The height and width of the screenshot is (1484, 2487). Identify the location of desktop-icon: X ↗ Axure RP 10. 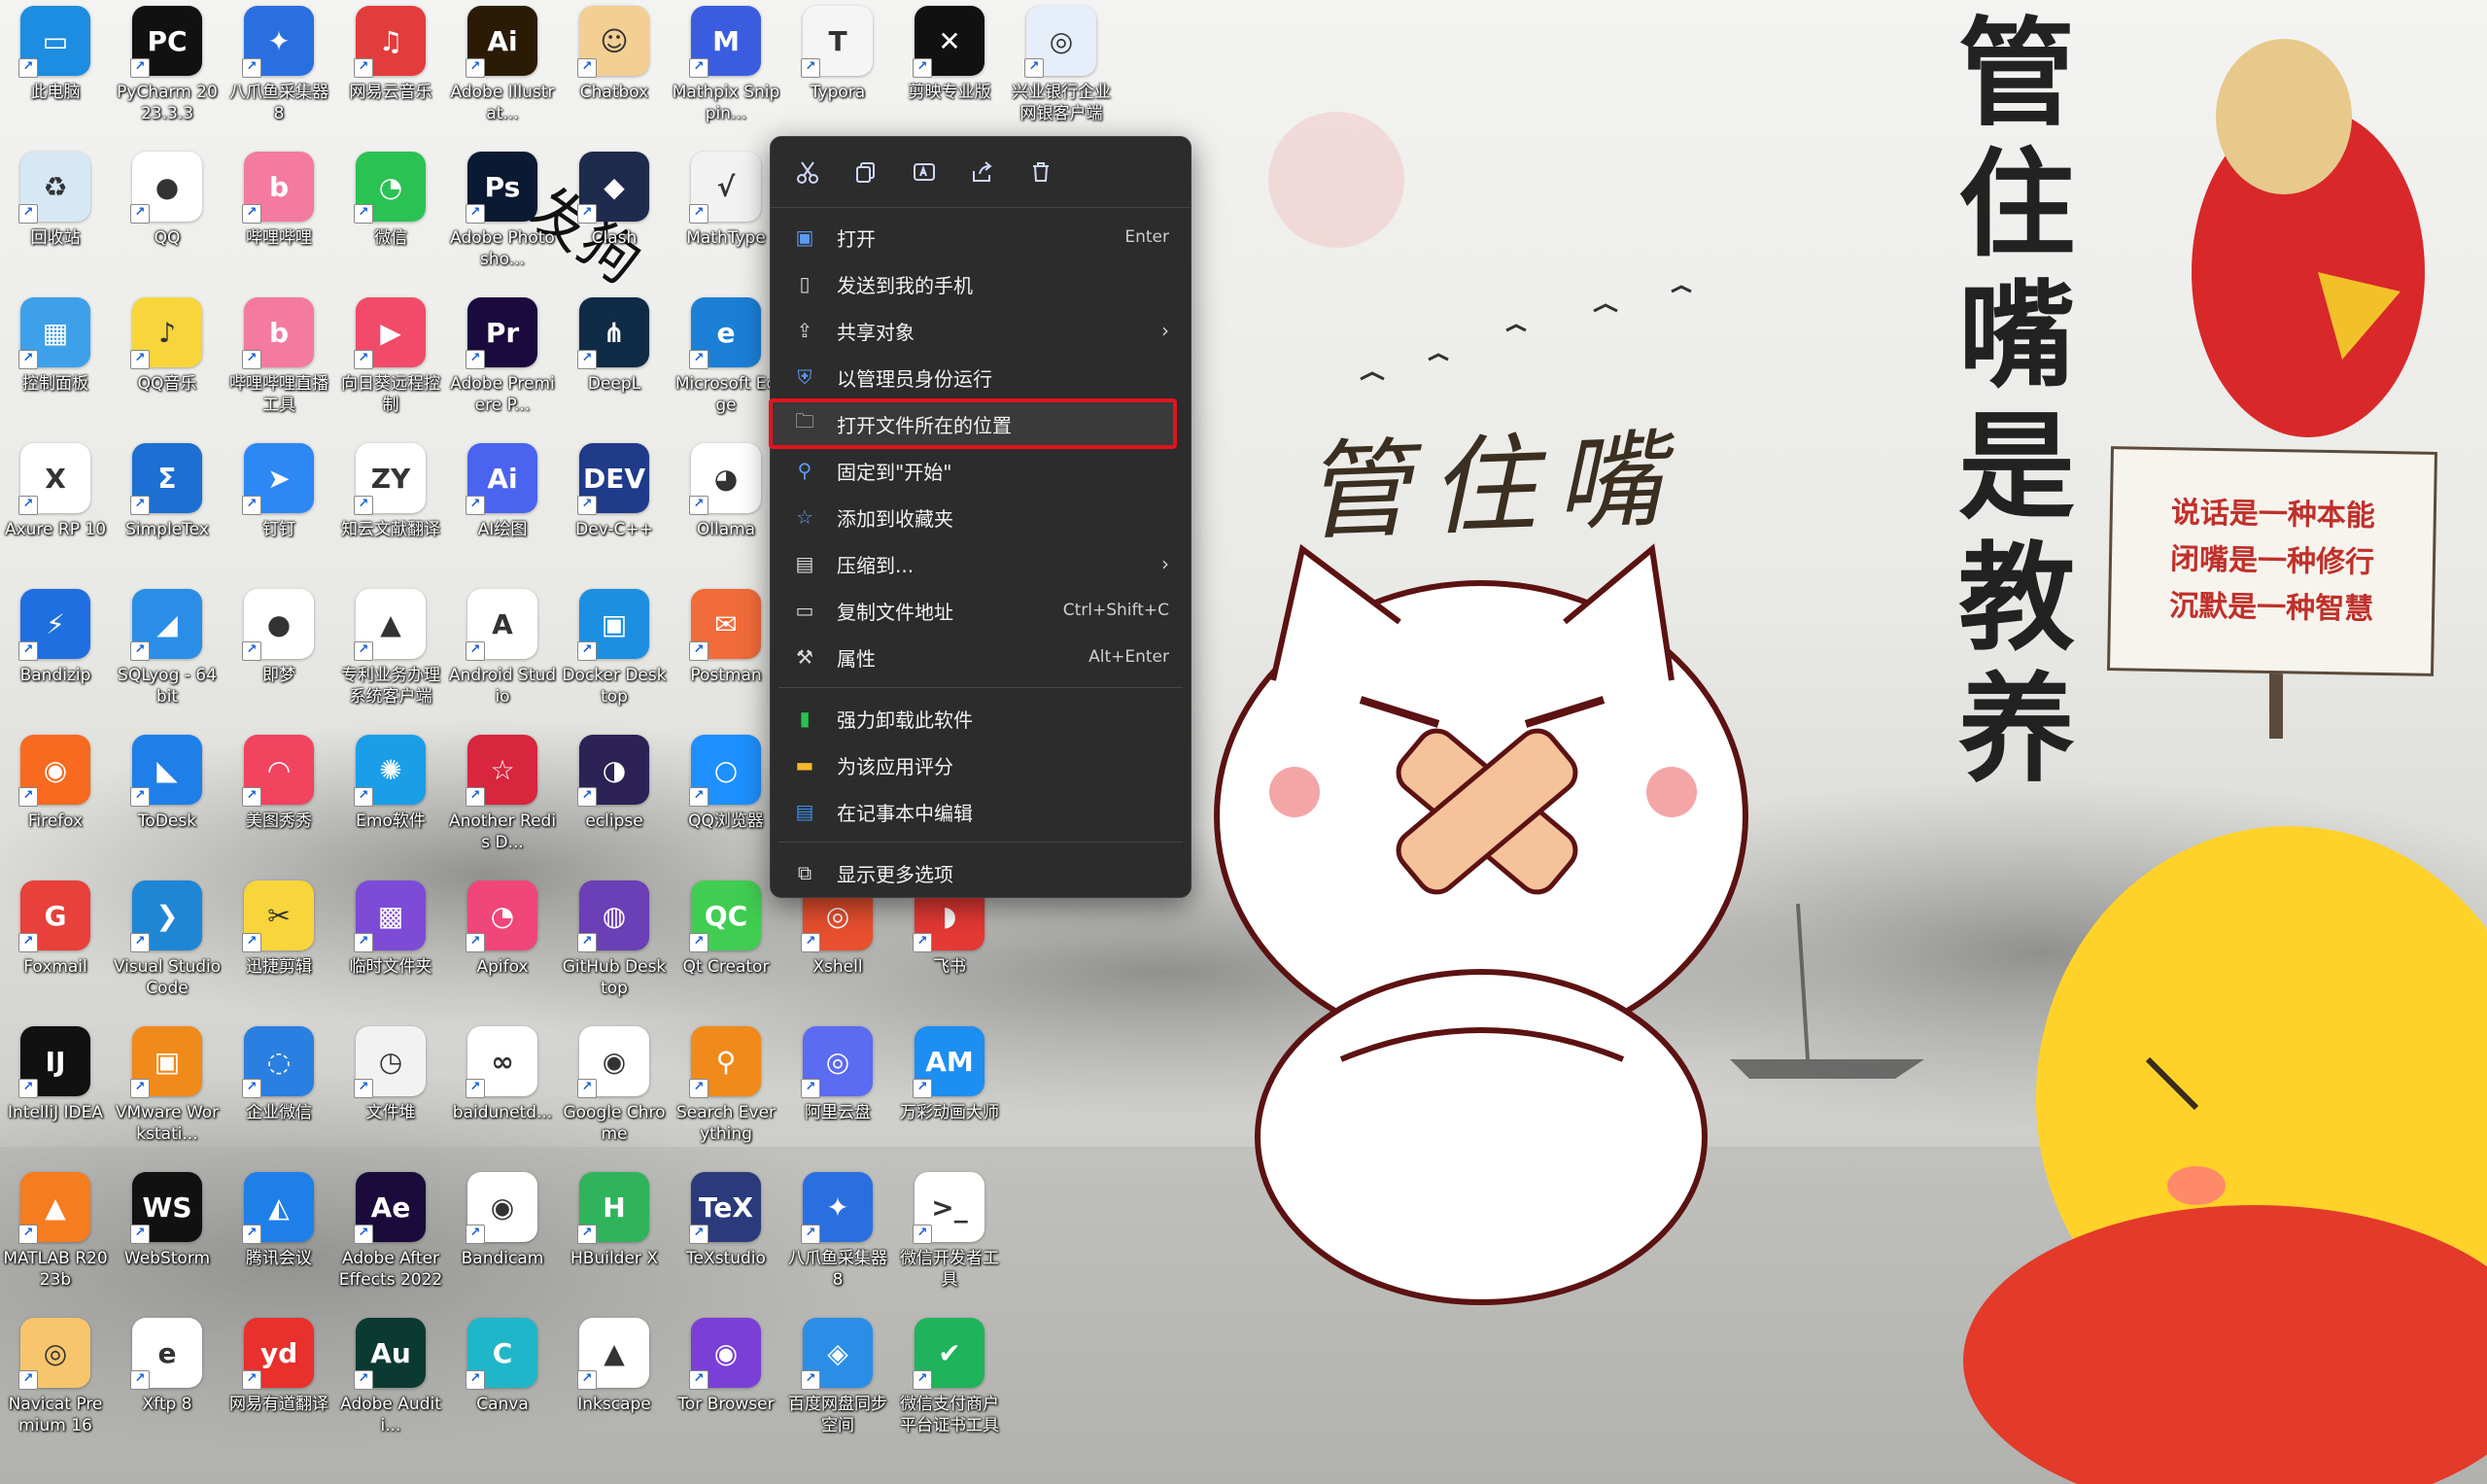
(55, 509).